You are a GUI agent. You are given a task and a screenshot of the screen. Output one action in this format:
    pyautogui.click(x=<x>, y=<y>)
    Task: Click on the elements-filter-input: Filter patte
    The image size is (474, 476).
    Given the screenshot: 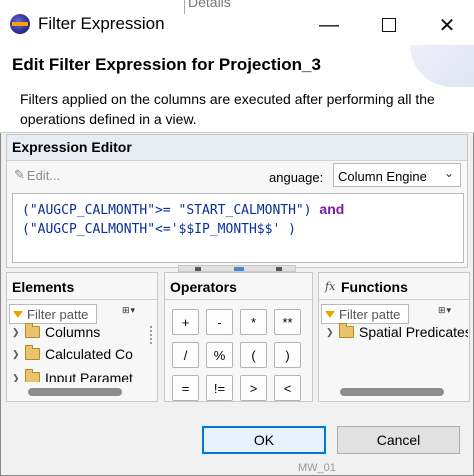 What is the action you would take?
    pyautogui.click(x=53, y=314)
    